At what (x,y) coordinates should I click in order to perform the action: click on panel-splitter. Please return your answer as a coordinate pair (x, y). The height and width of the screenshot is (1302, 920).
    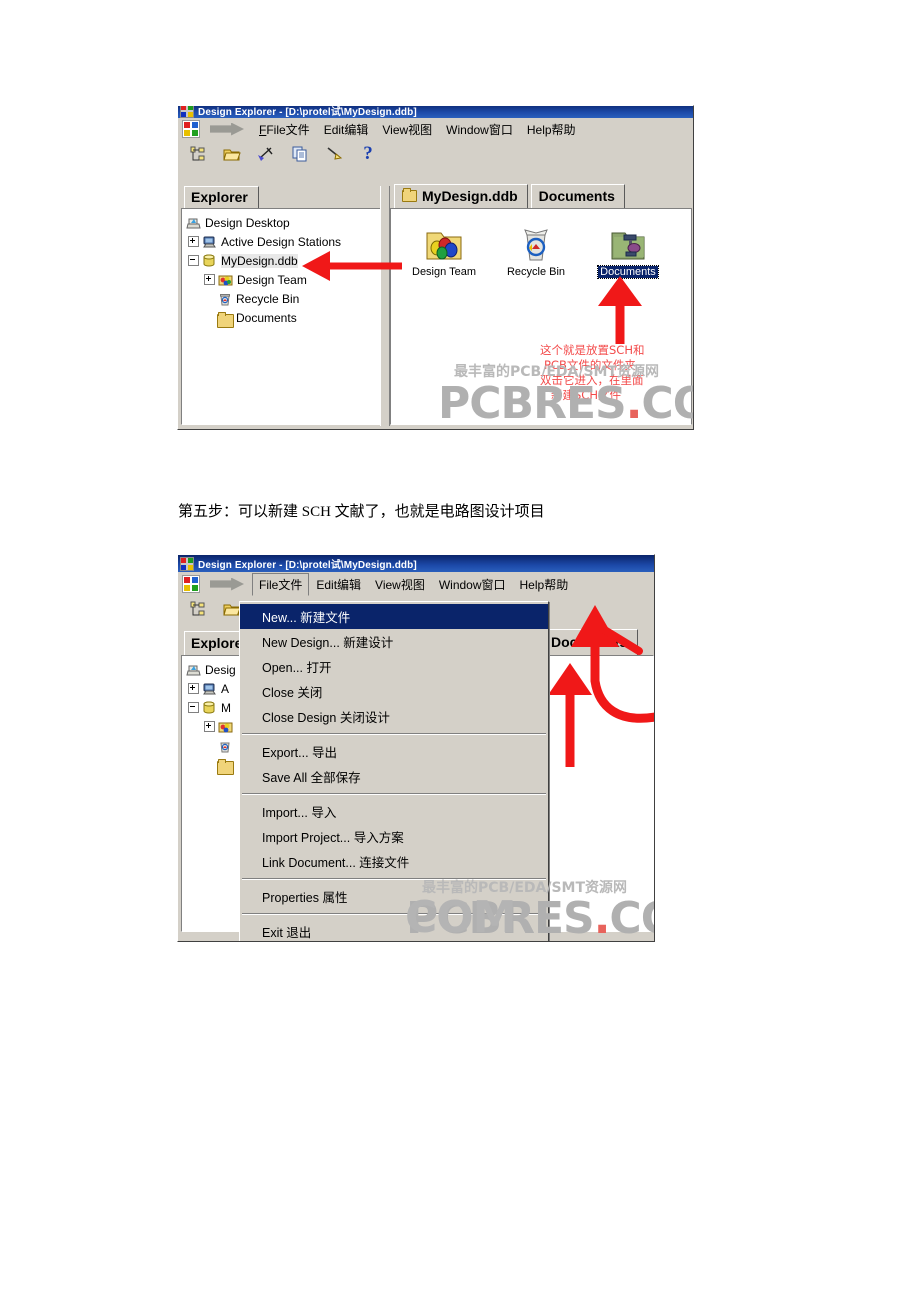
    Looking at the image, I should click on (385, 306).